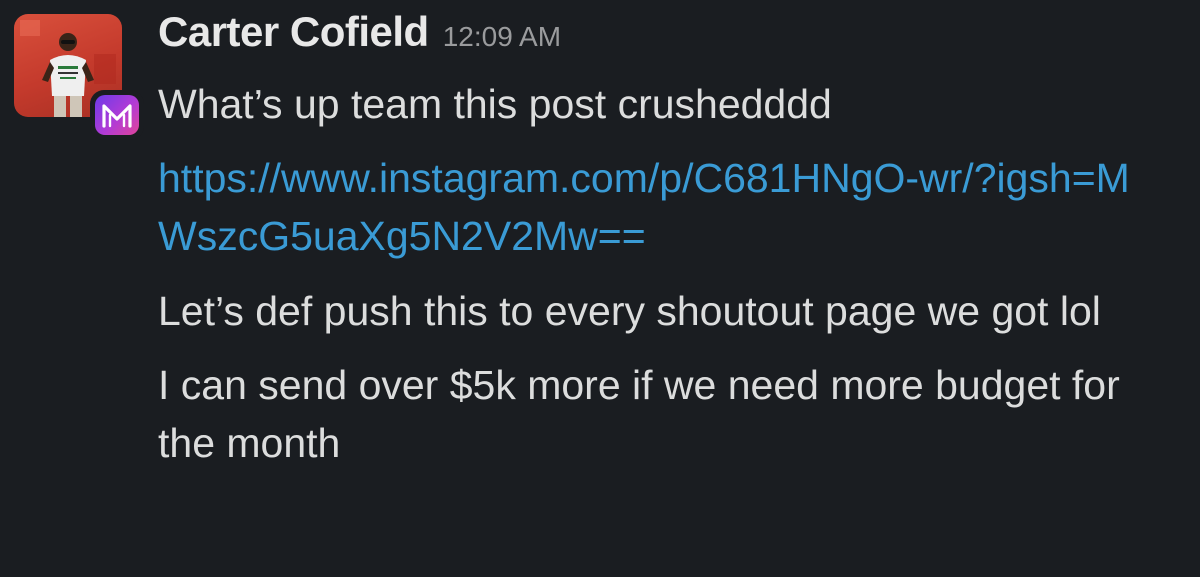  I want to click on author-name: Carter Cofield, so click(293, 32).